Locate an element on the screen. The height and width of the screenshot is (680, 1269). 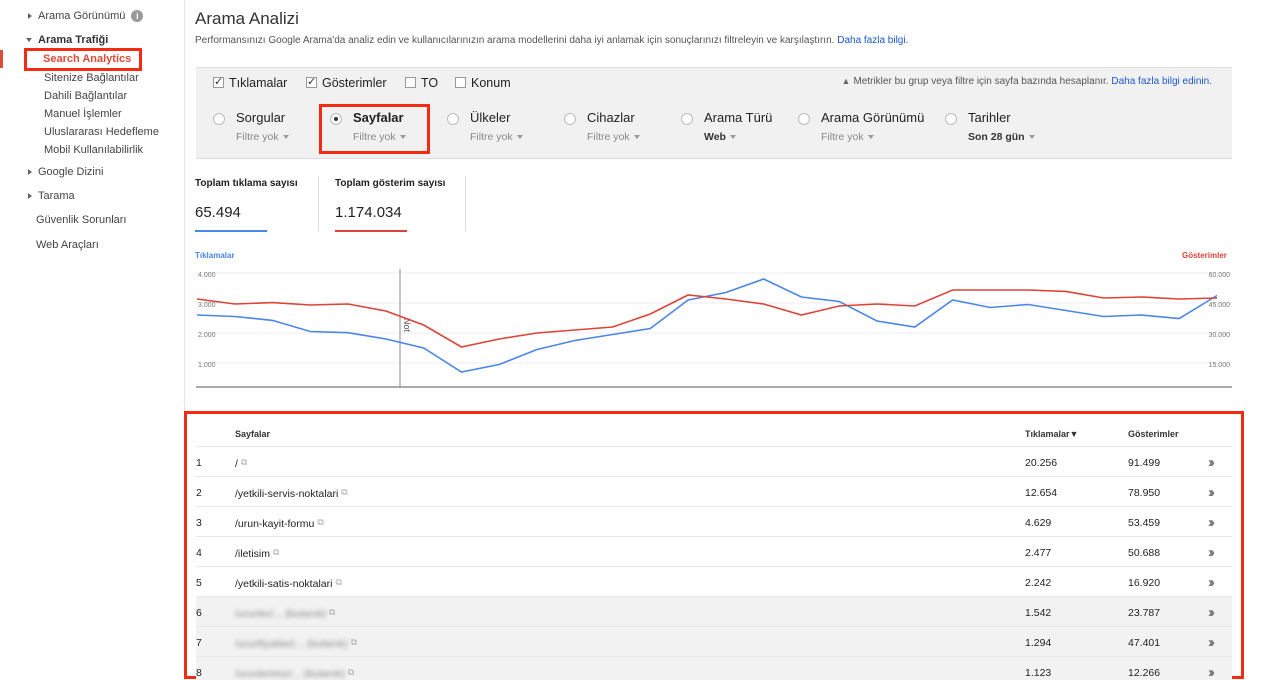
row-page: /urunler/... (bulanık) ⧉ is located at coordinates (285, 613).